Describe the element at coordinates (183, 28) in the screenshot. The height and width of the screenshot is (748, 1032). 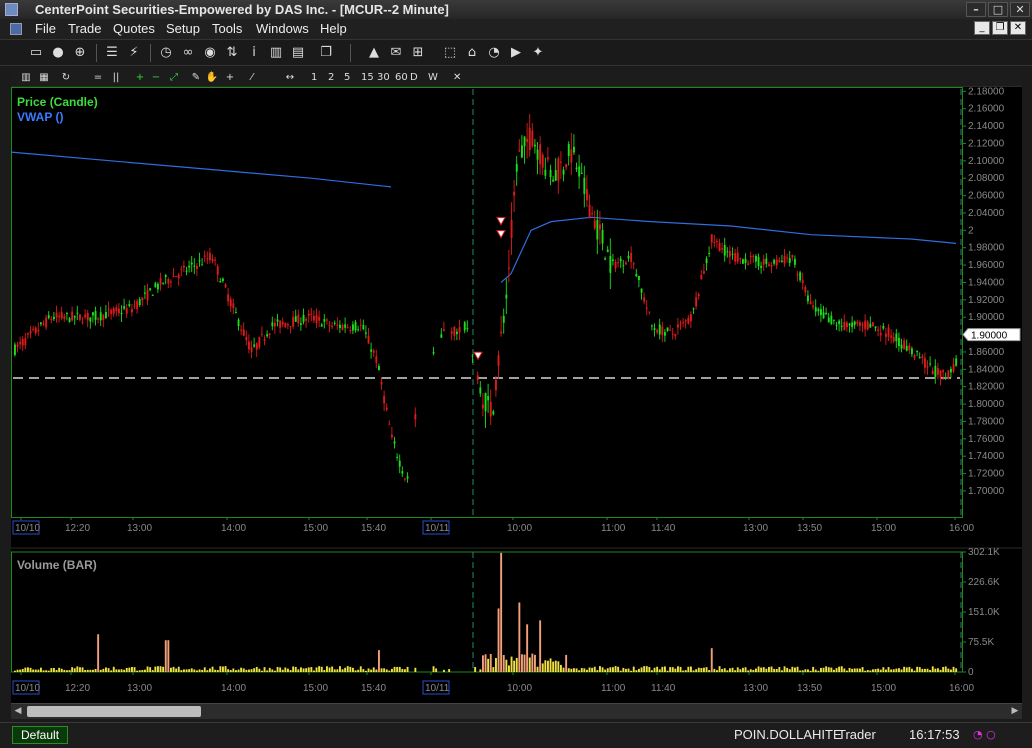
I see `menu-setup: Setup` at that location.